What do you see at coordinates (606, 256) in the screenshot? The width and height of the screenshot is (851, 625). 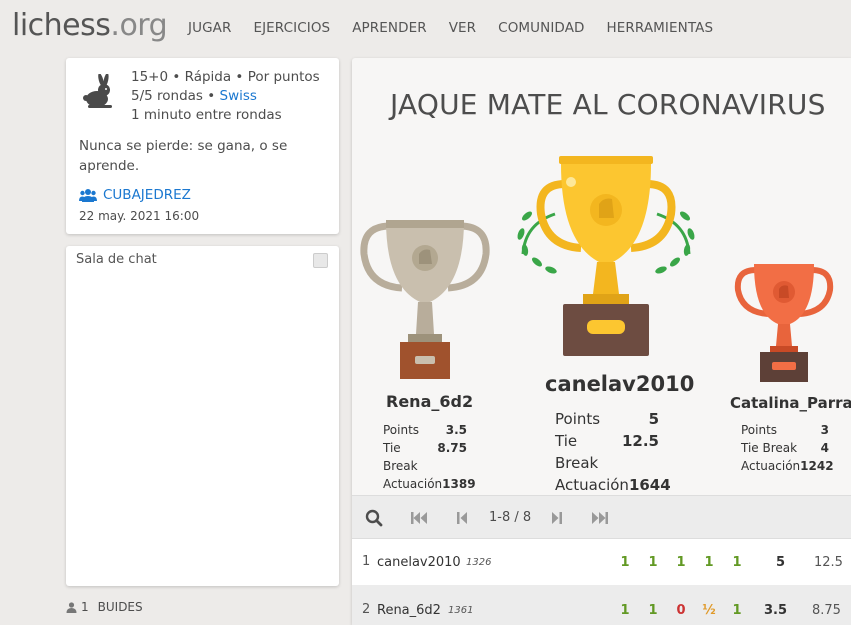 I see `gold-trophy-icon` at bounding box center [606, 256].